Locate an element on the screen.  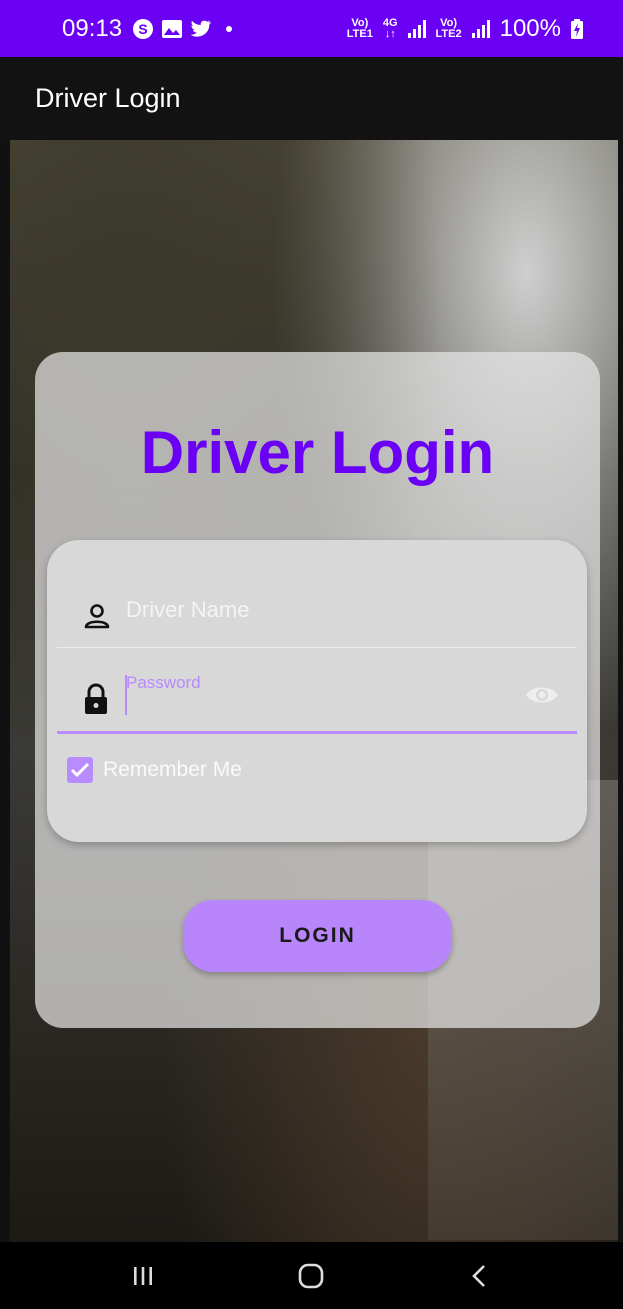
password-label: Password is located at coordinates (163, 682).